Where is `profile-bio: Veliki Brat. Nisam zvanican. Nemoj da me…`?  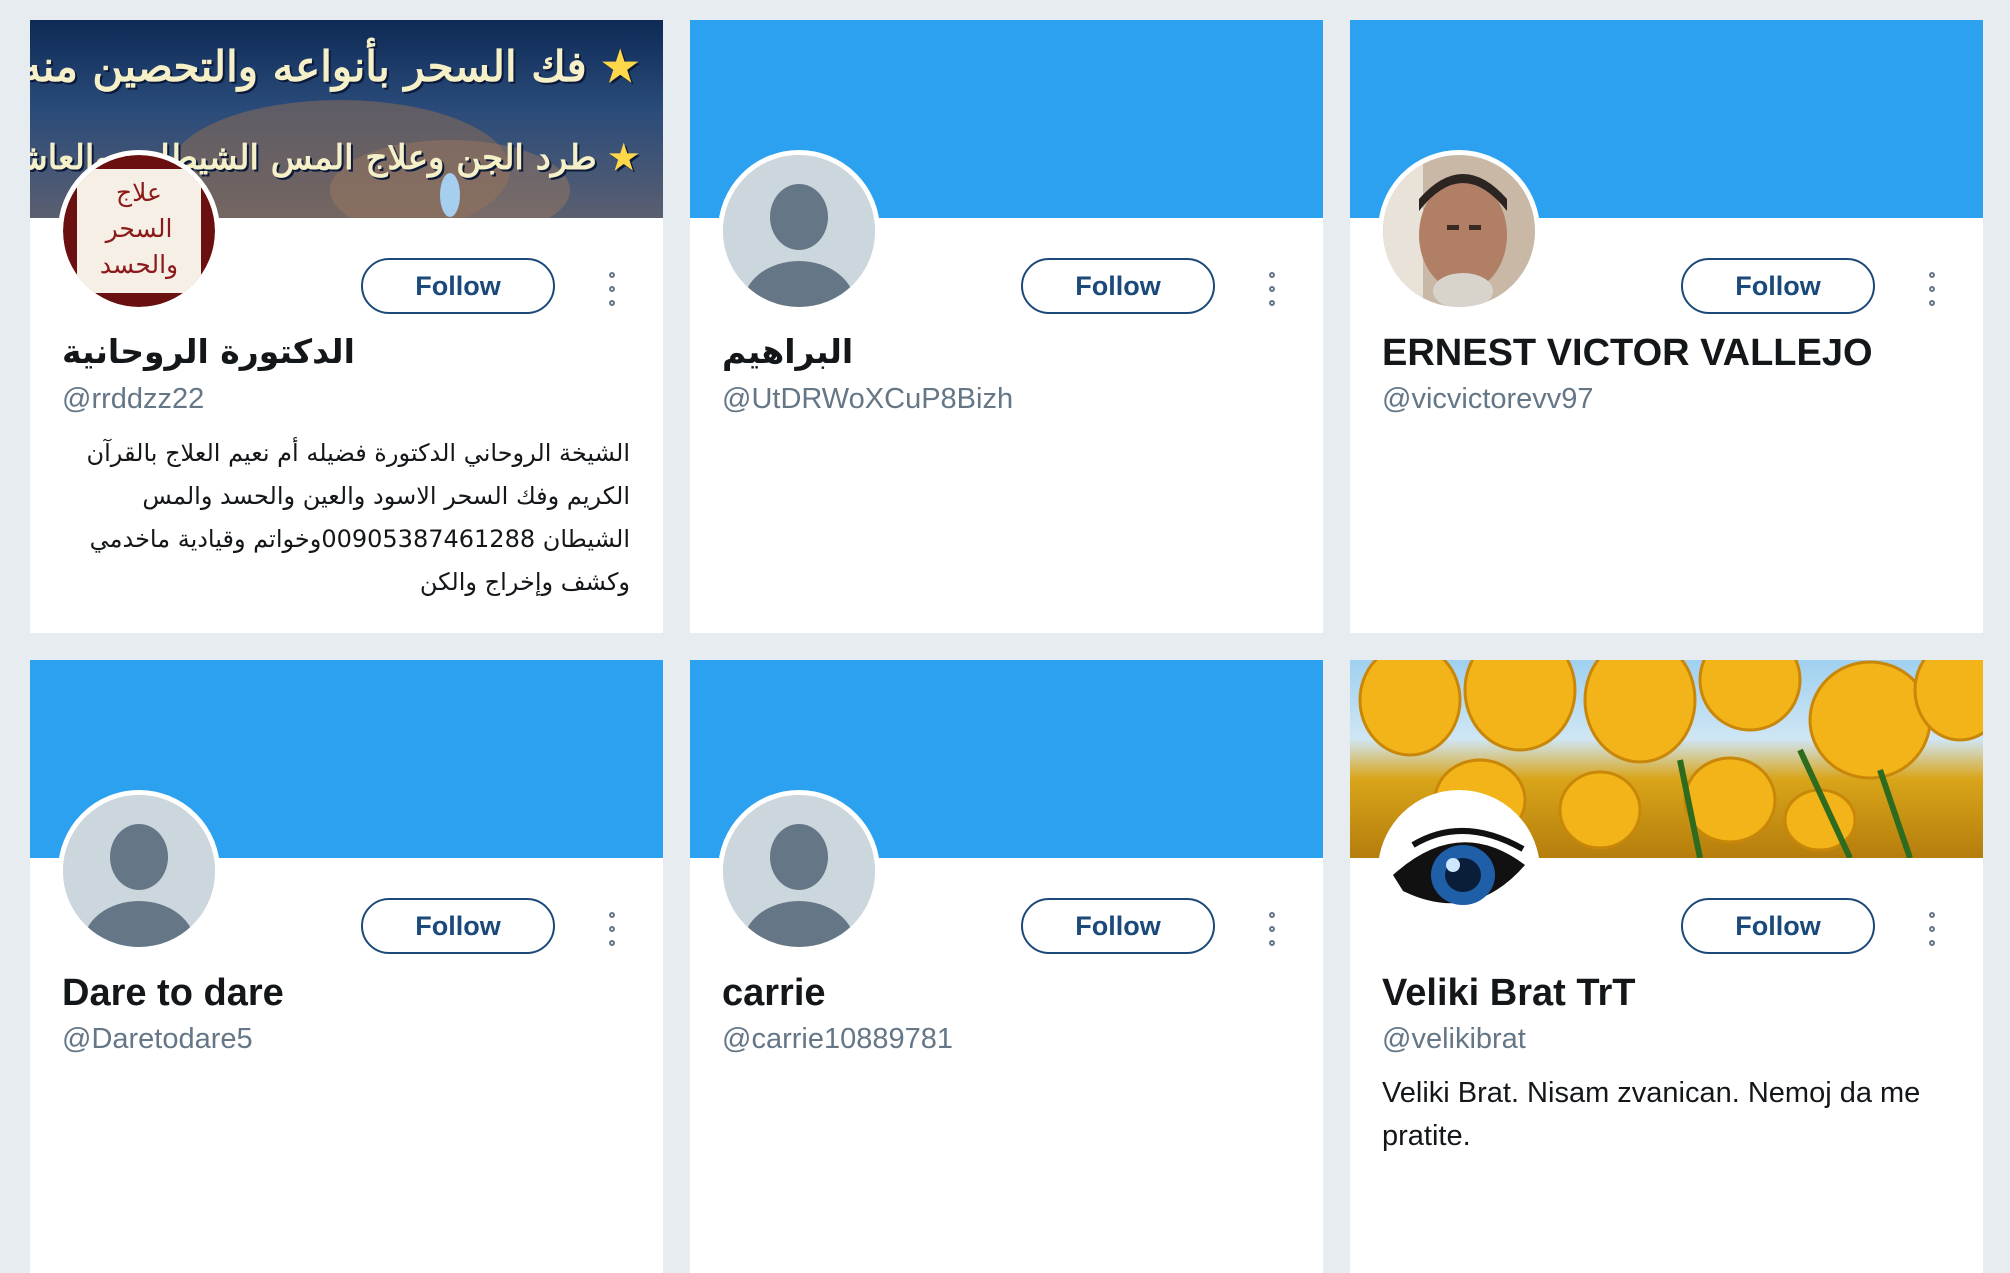 profile-bio: Veliki Brat. Nisam zvanican. Nemoj da me… is located at coordinates (1651, 1114).